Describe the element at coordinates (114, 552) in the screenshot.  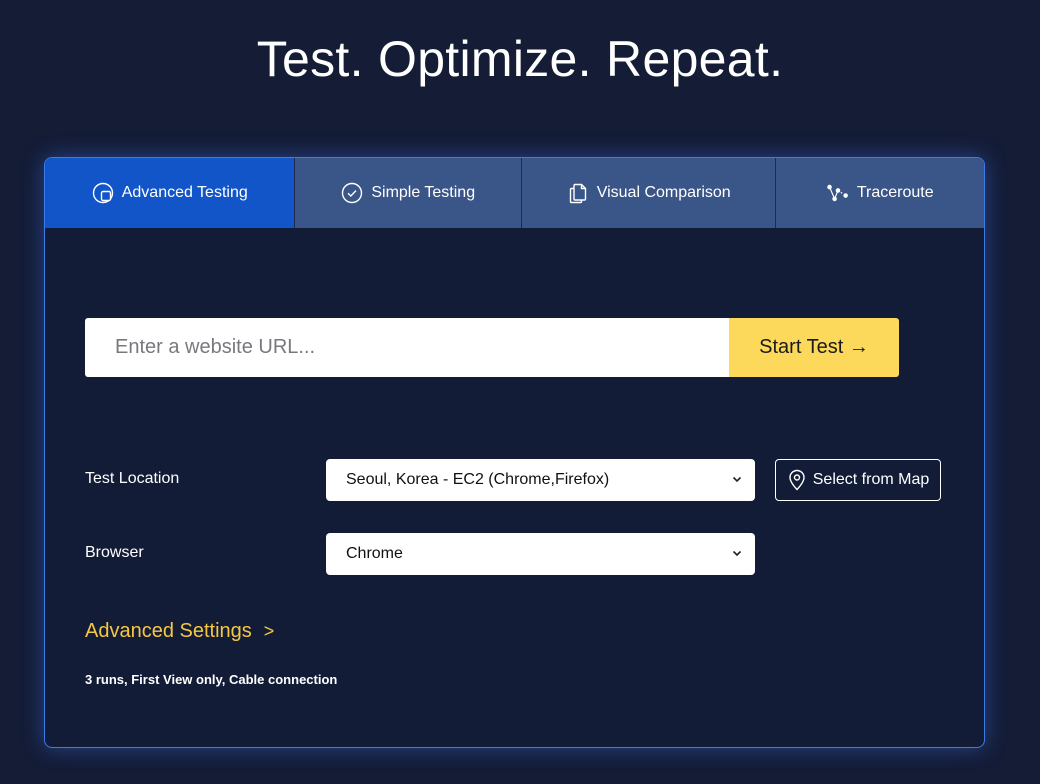
I see `browser-label: Browser` at that location.